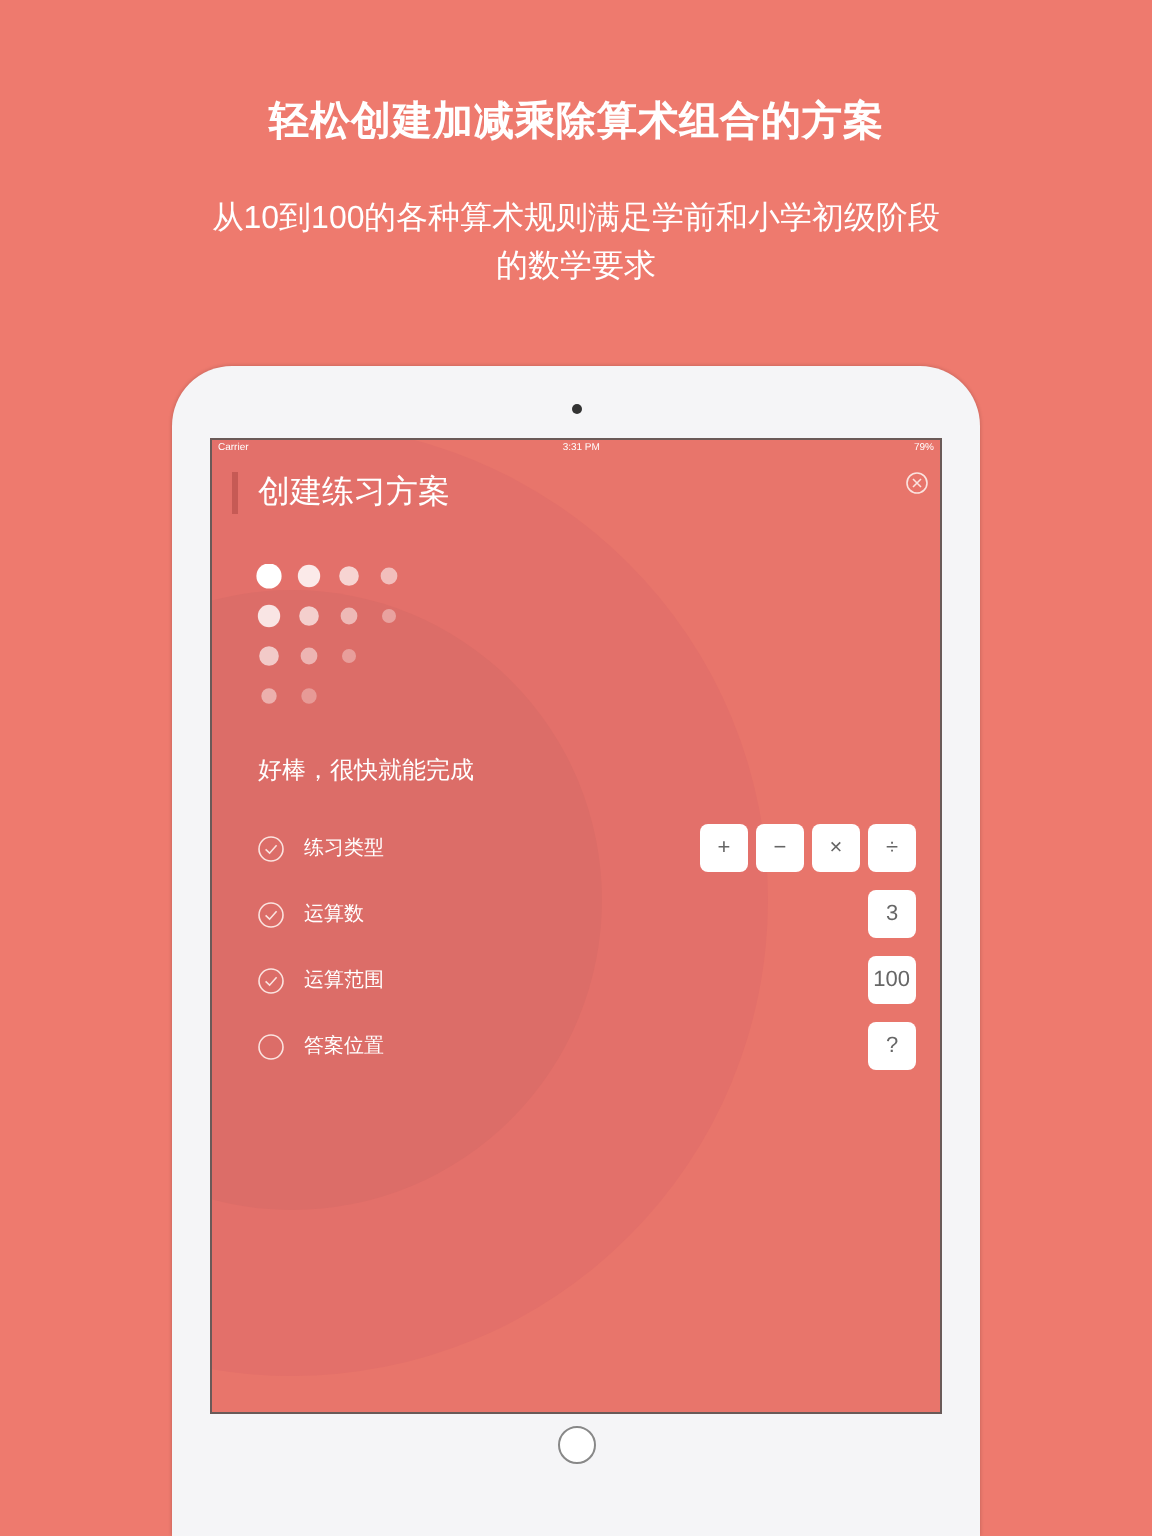 The height and width of the screenshot is (1536, 1152). Describe the element at coordinates (367, 771) in the screenshot. I see `encouragement-message: 好棒，很快就能完成` at that location.